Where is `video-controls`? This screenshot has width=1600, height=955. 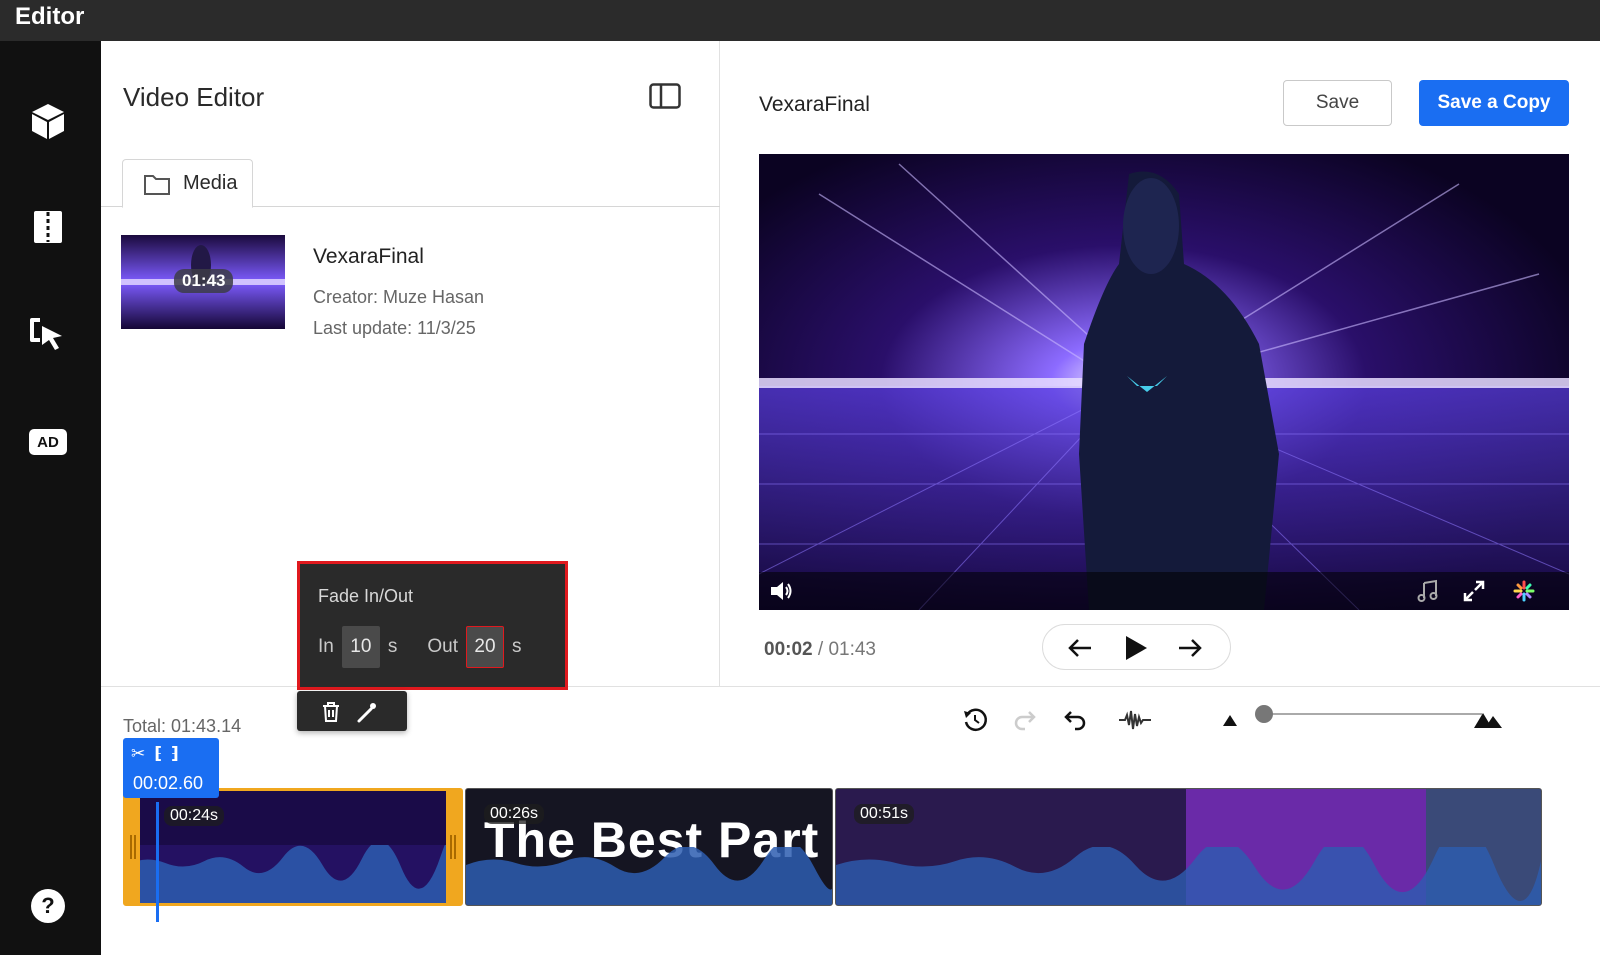 video-controls is located at coordinates (1164, 591).